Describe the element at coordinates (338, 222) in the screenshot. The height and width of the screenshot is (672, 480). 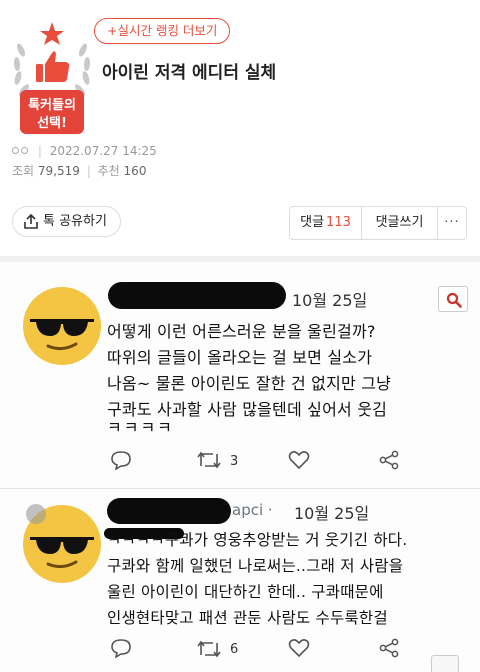
I see `comments-count: 113` at that location.